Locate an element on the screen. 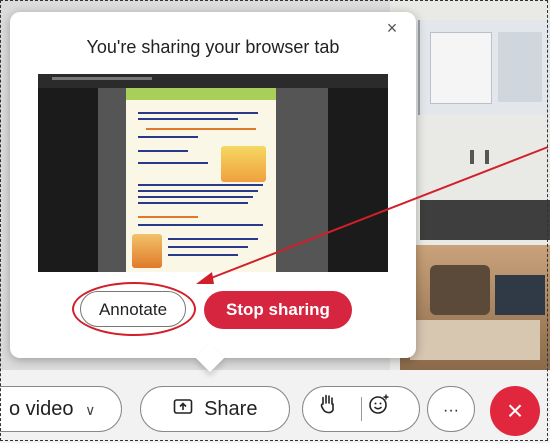 The width and height of the screenshot is (550, 443). popover-actions: Annotate Stop sharing is located at coordinates (213, 311).